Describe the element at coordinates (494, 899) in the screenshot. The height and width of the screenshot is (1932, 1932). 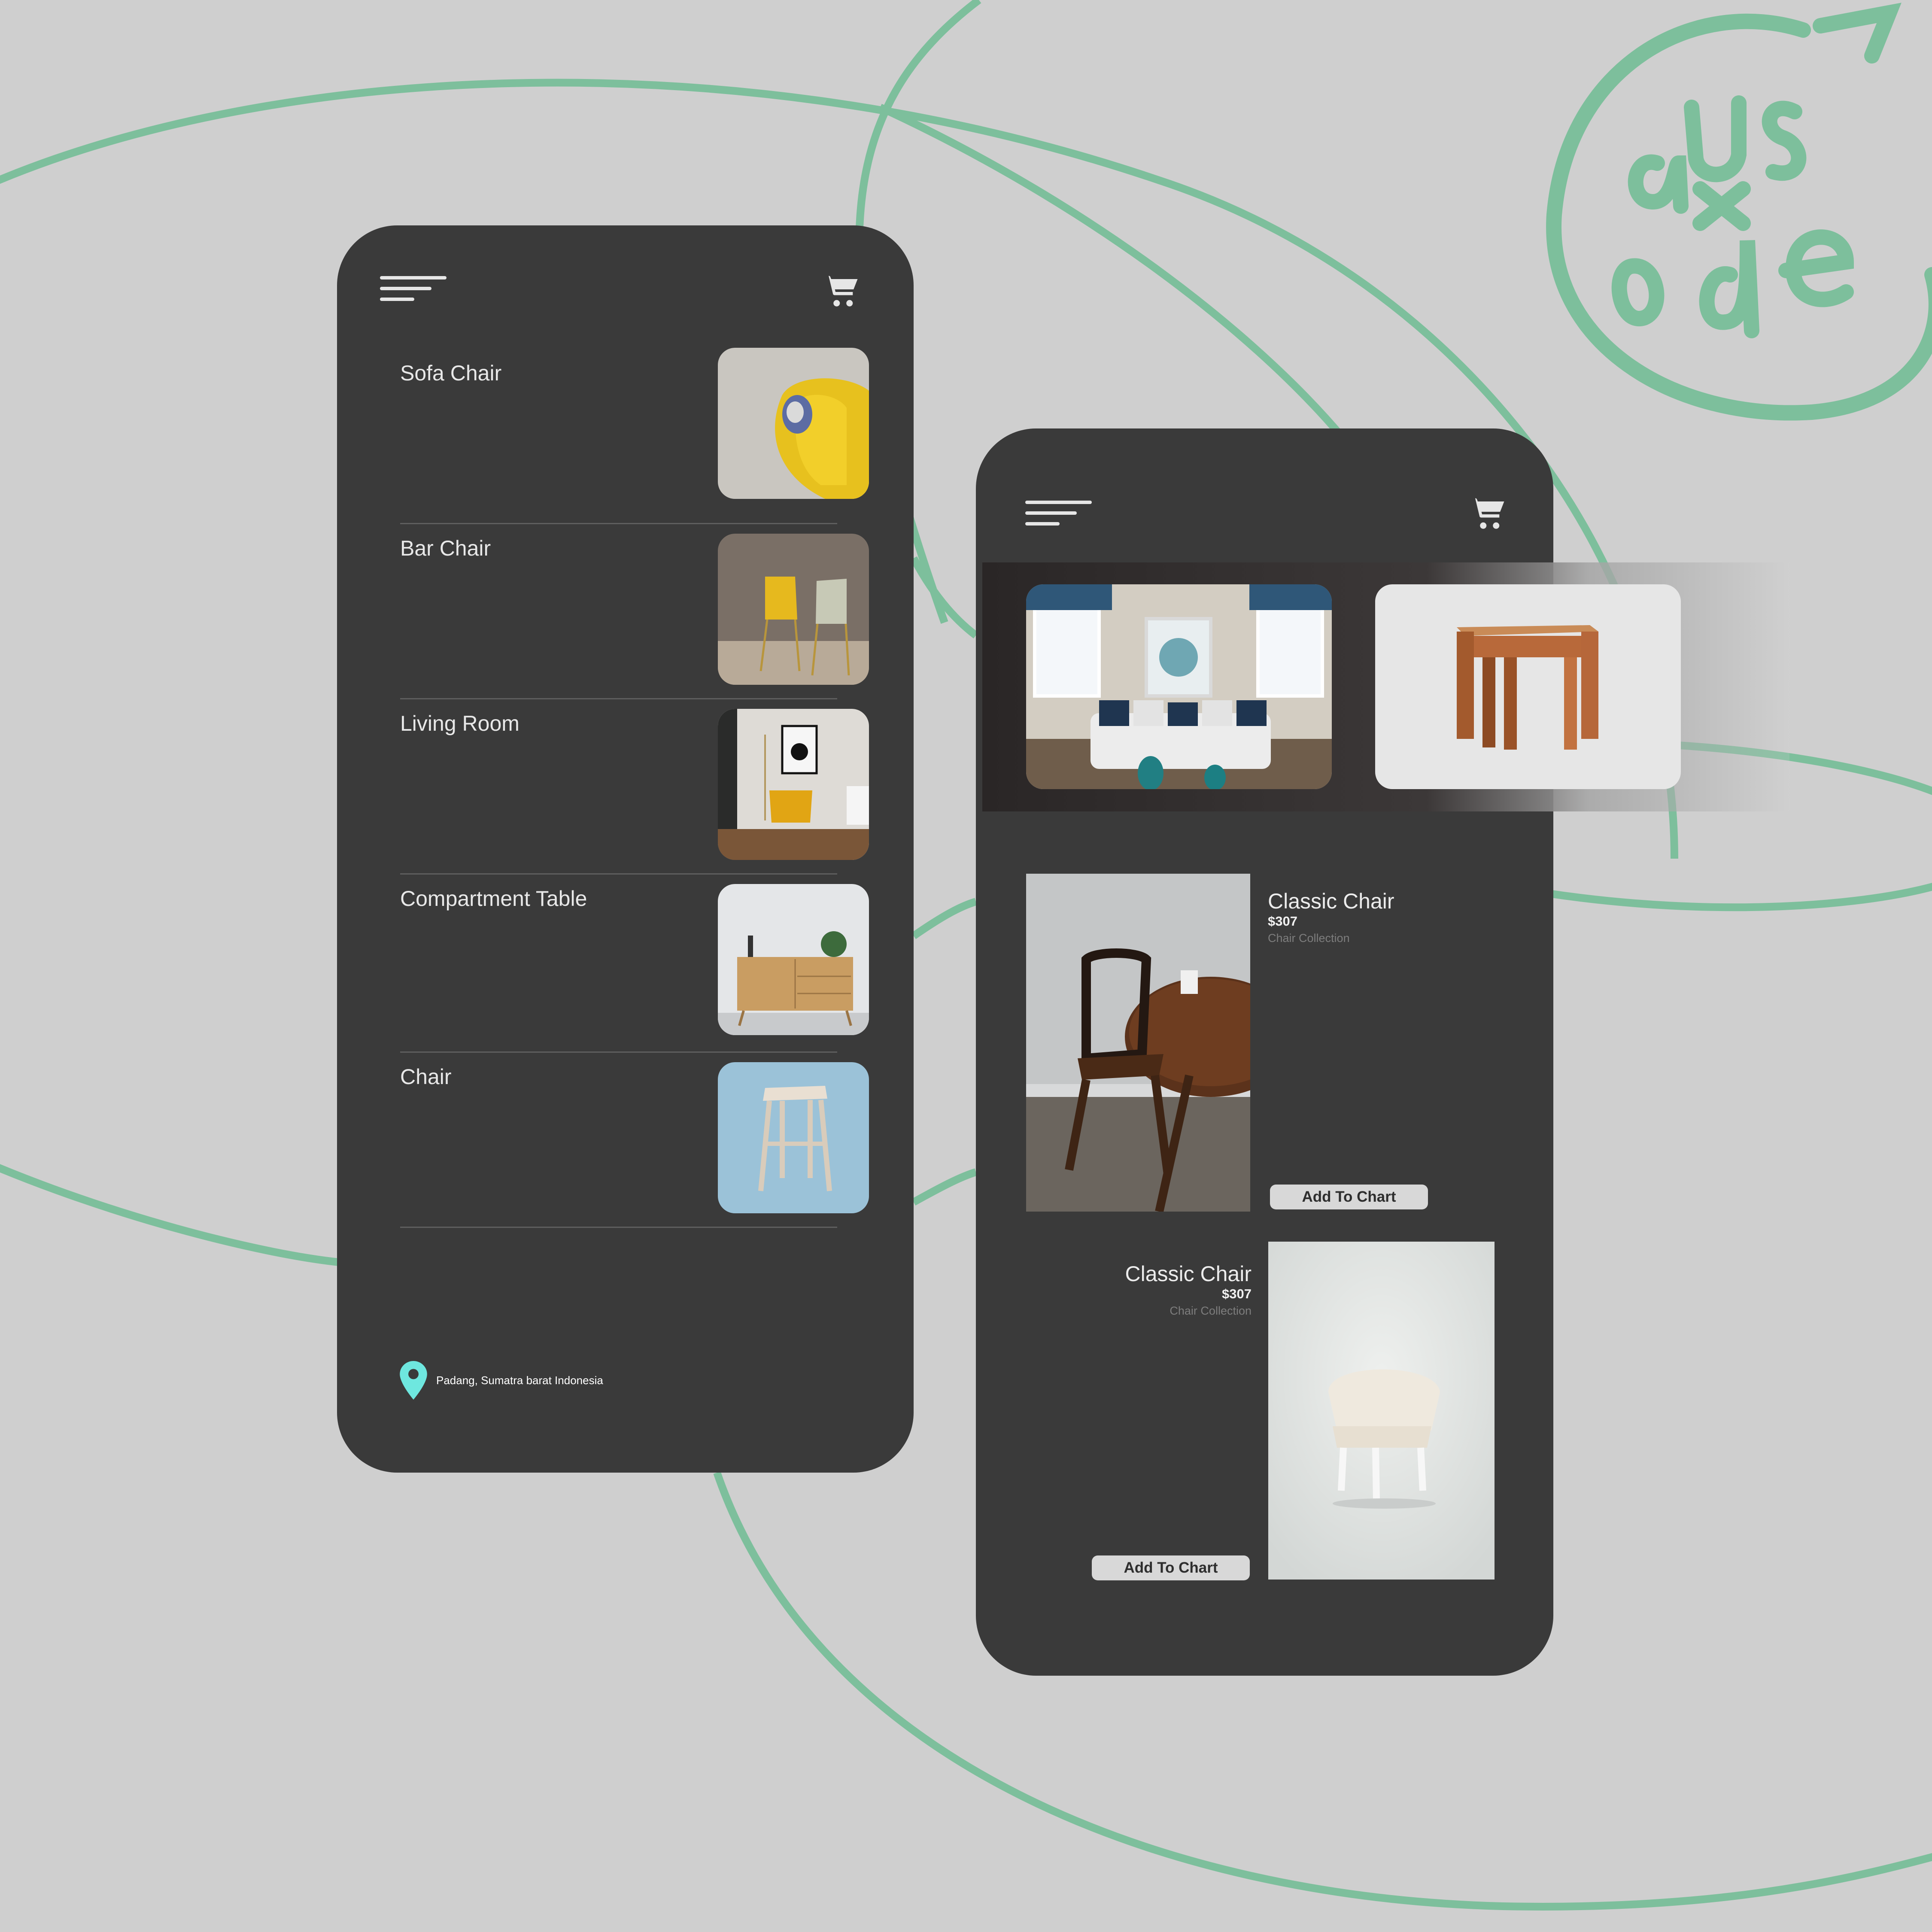
I see `list-item-label: Compartment Table` at that location.